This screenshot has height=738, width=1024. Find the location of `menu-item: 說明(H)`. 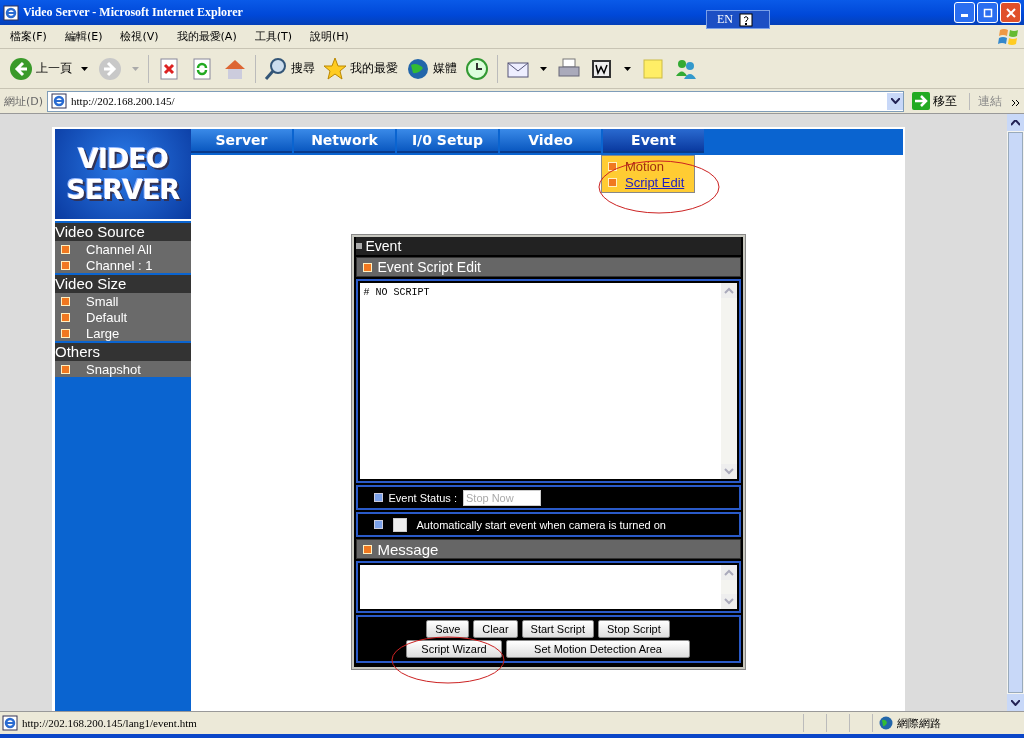

menu-item: 說明(H) is located at coordinates (329, 36).